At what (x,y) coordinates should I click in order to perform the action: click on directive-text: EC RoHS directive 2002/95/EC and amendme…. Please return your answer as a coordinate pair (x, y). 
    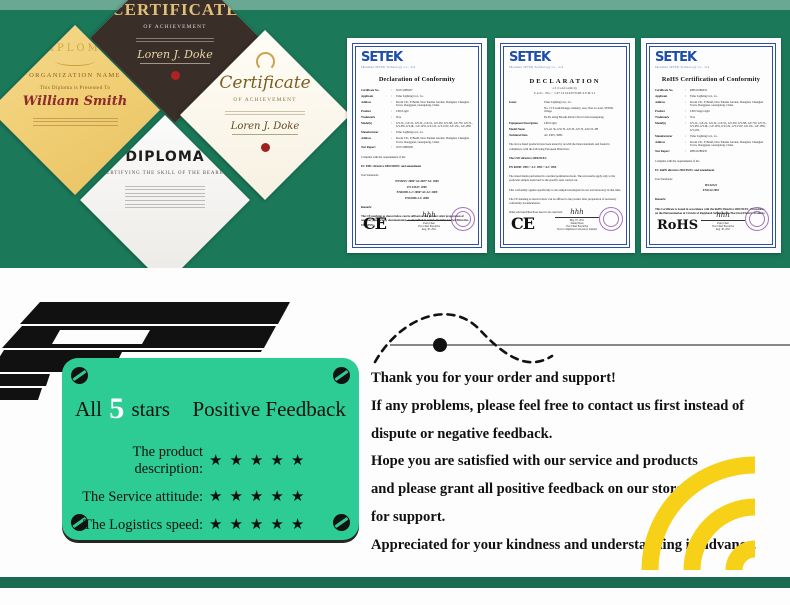
    Looking at the image, I should click on (685, 169).